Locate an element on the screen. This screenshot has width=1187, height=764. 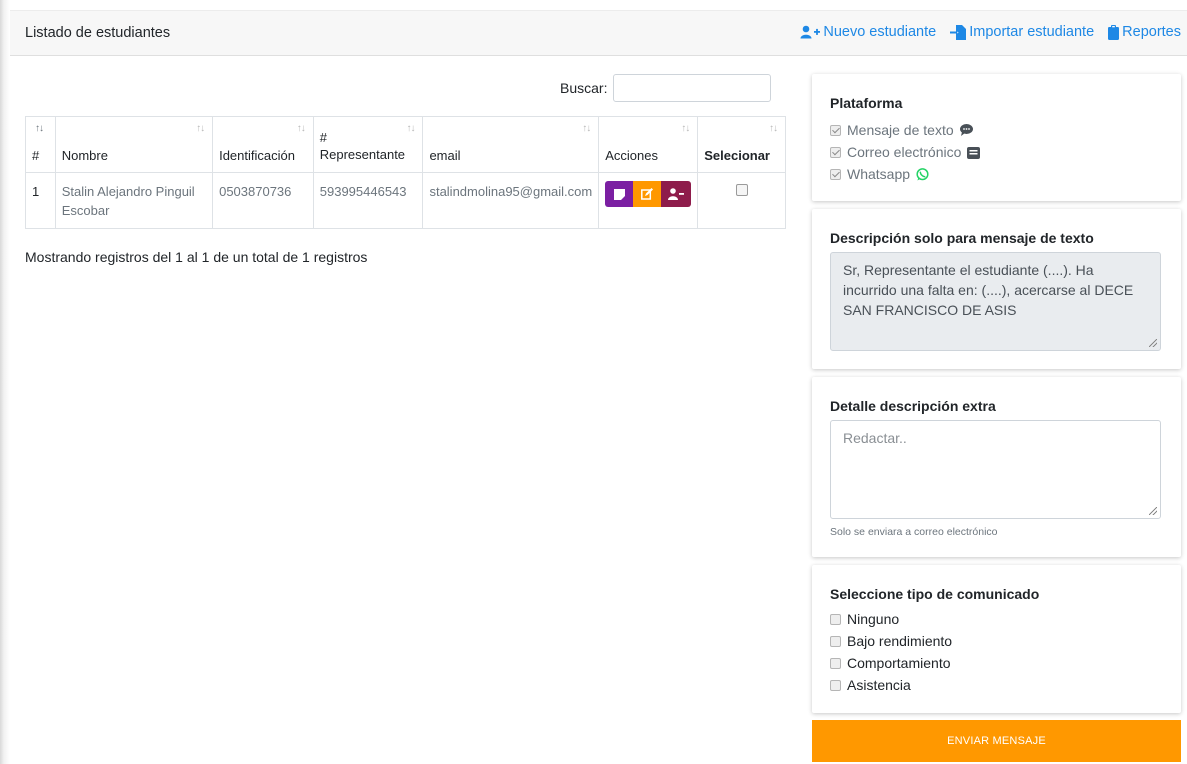
comportamiento-label: Comportamiento is located at coordinates (899, 663).